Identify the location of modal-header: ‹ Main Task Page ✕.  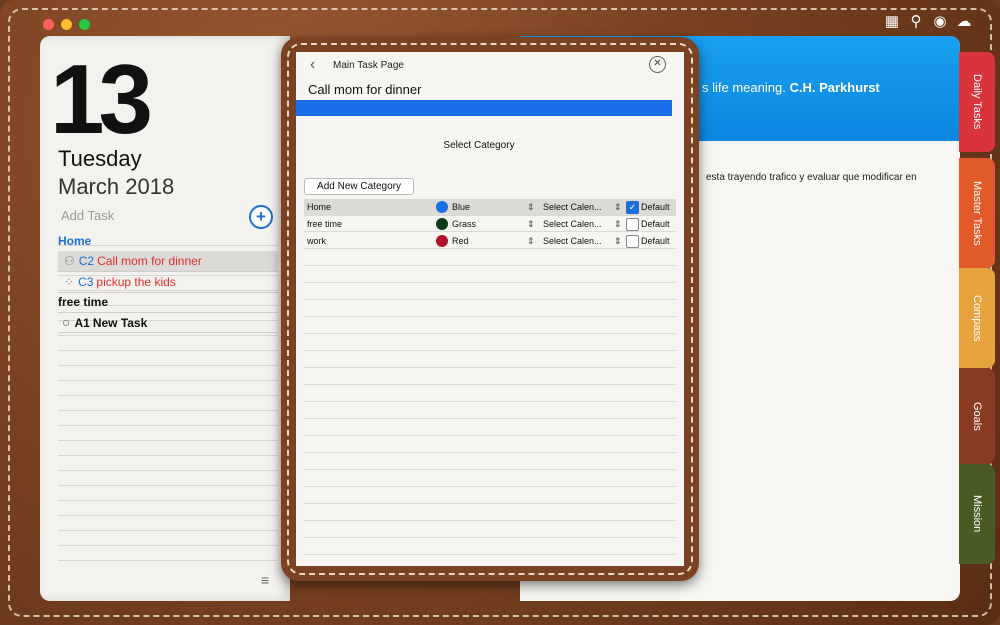
(490, 66).